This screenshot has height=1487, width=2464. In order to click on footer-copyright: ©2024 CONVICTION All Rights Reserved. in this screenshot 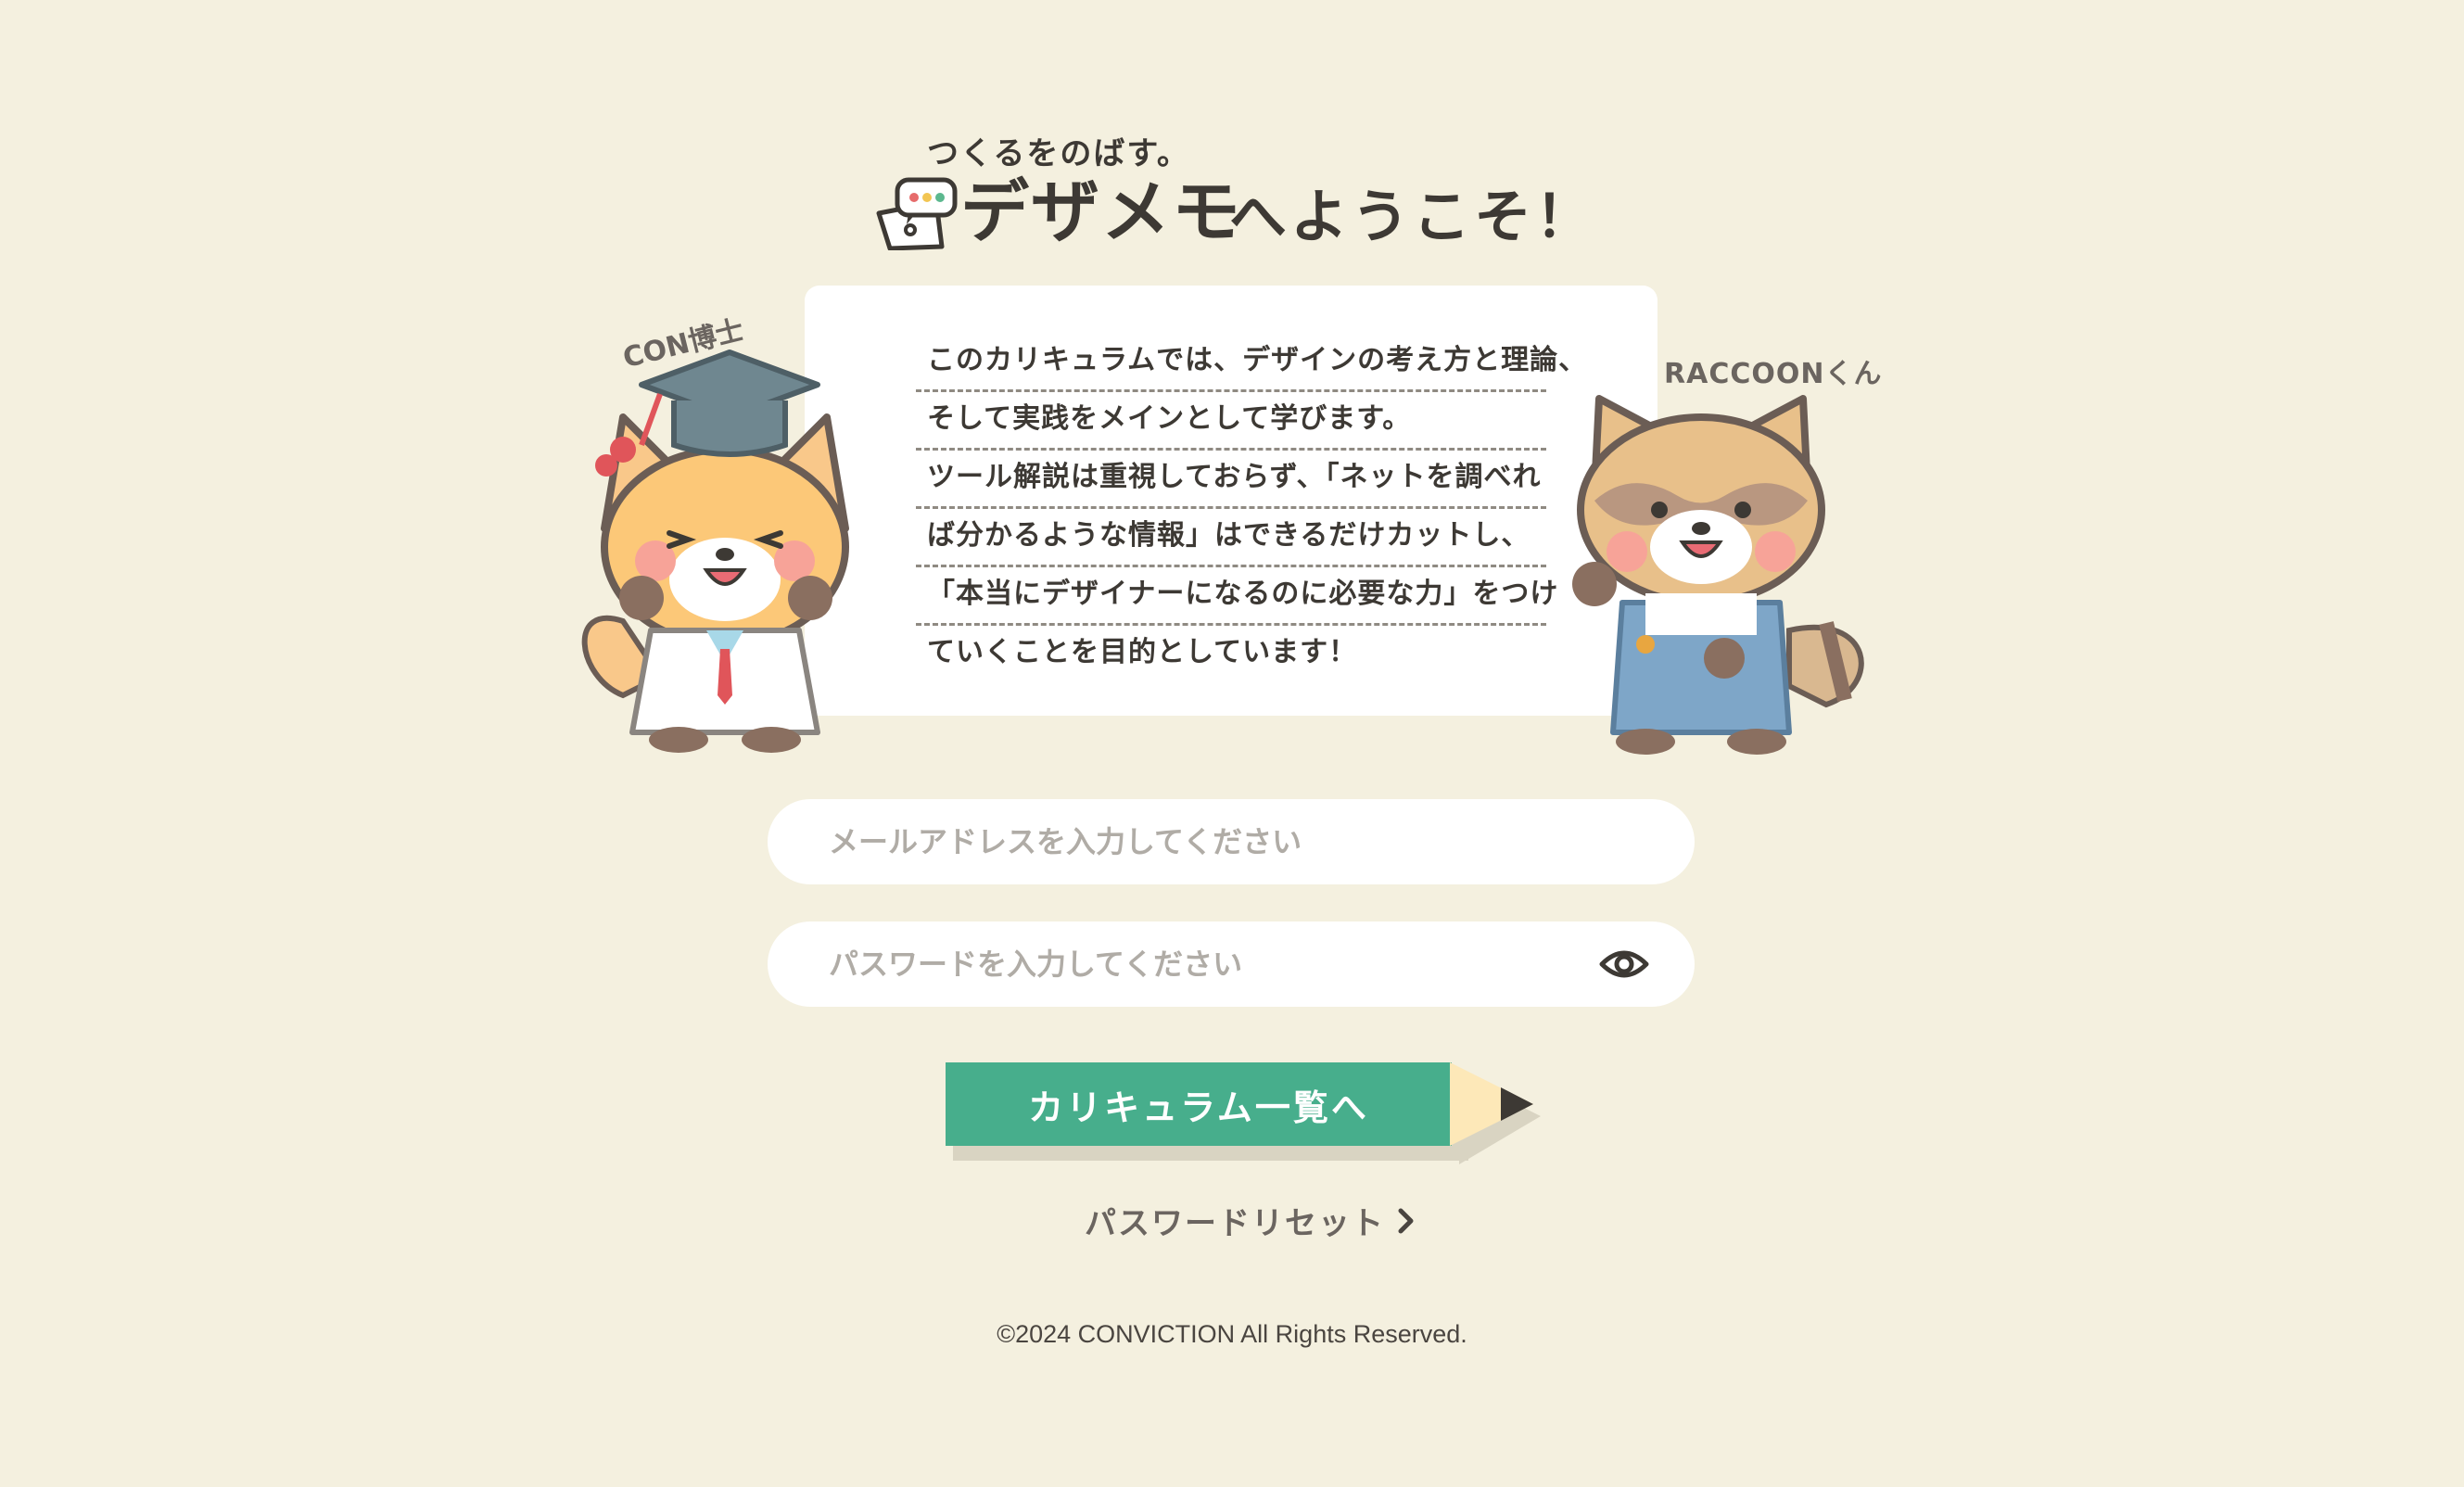, I will do `click(1232, 1334)`.